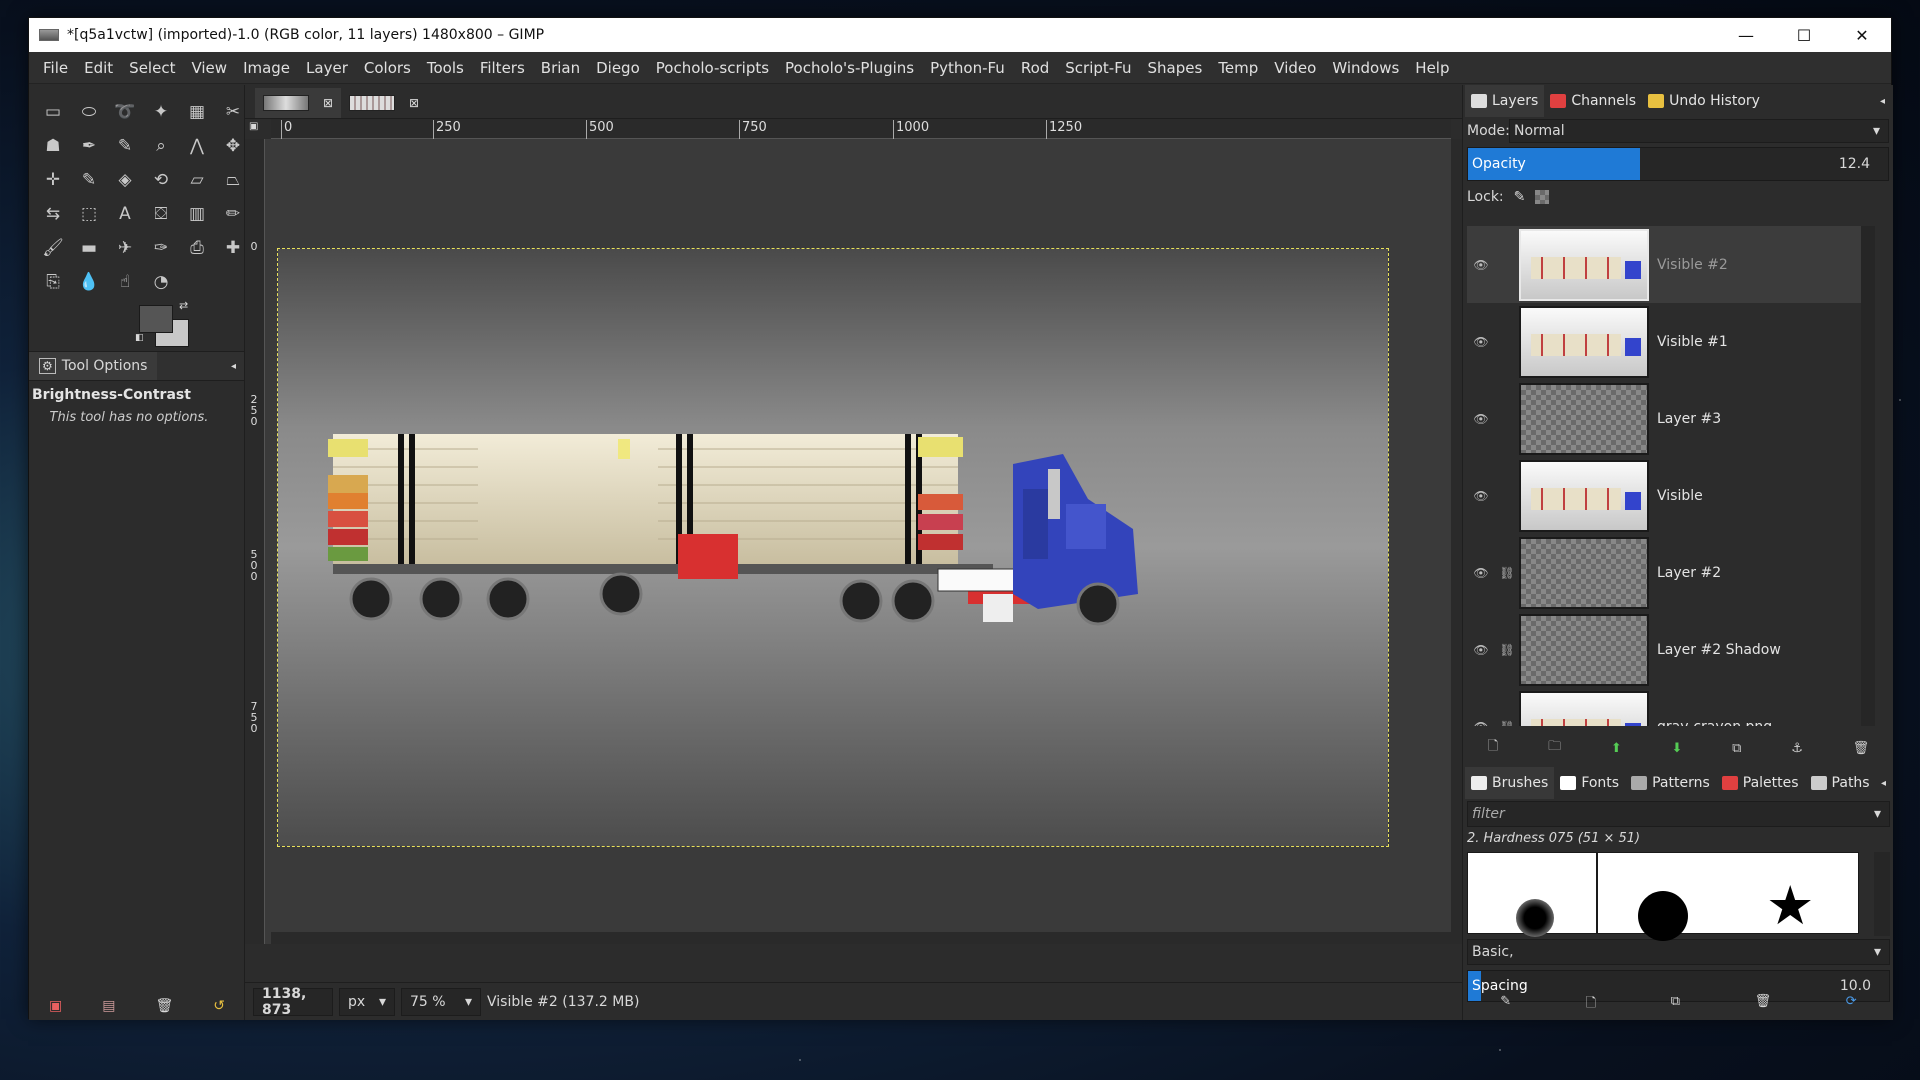 The image size is (1920, 1080). I want to click on layer-row: 👁 Visible #2, so click(1671, 264).